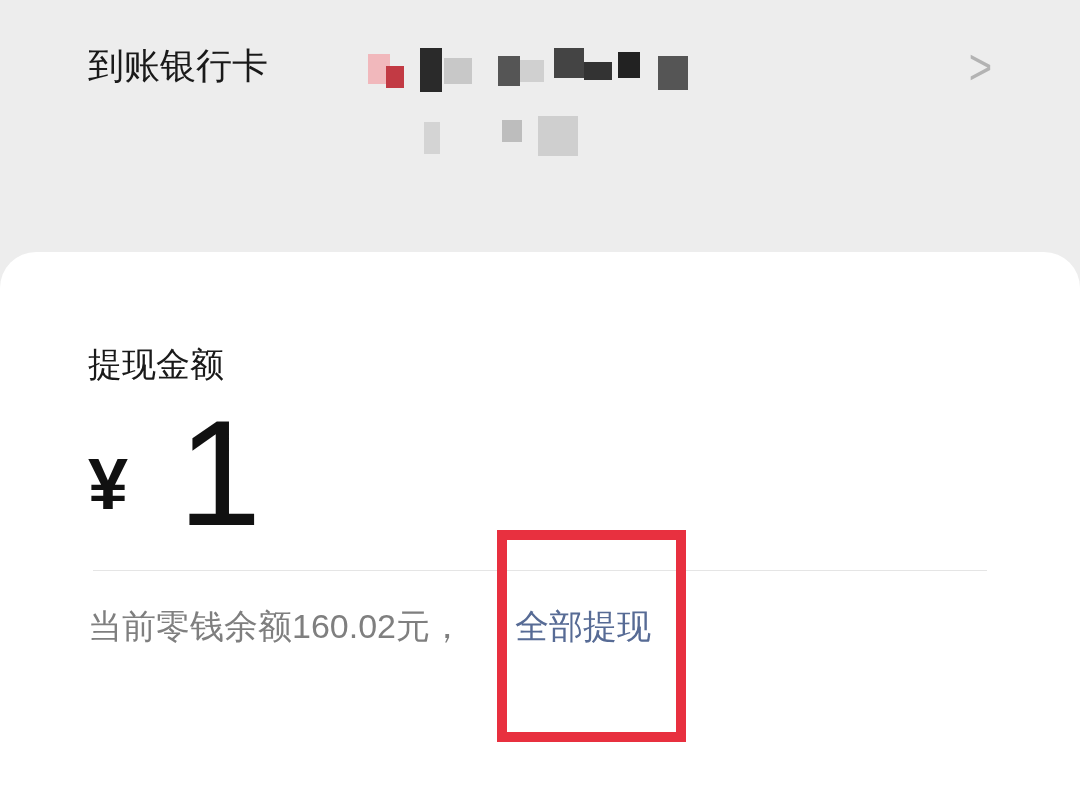 This screenshot has height=810, width=1080. What do you see at coordinates (583, 626) in the screenshot?
I see `withdraw-all-link: 全部提现` at bounding box center [583, 626].